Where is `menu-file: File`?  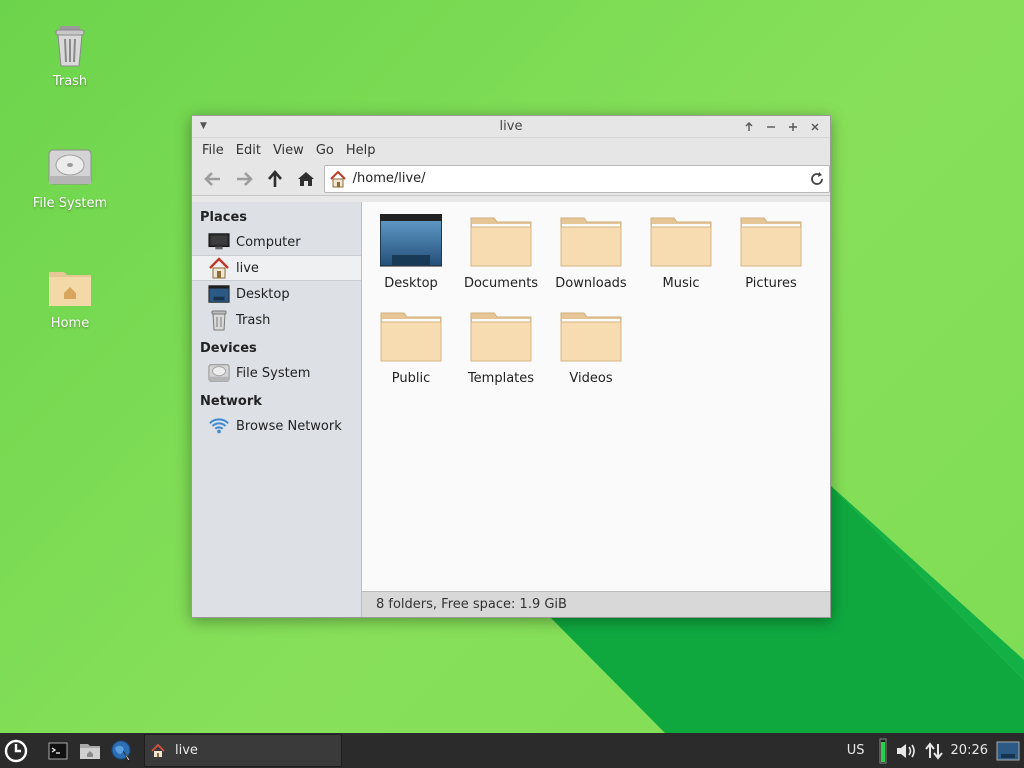 menu-file: File is located at coordinates (213, 150).